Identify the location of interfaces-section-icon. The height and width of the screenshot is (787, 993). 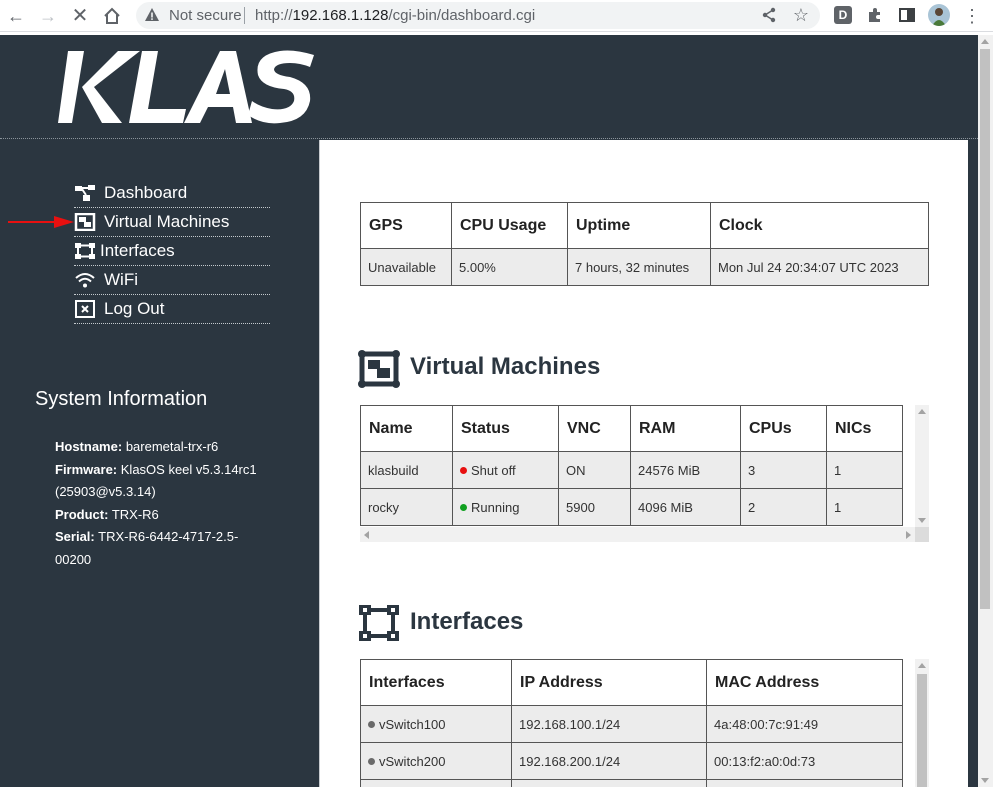
(379, 623).